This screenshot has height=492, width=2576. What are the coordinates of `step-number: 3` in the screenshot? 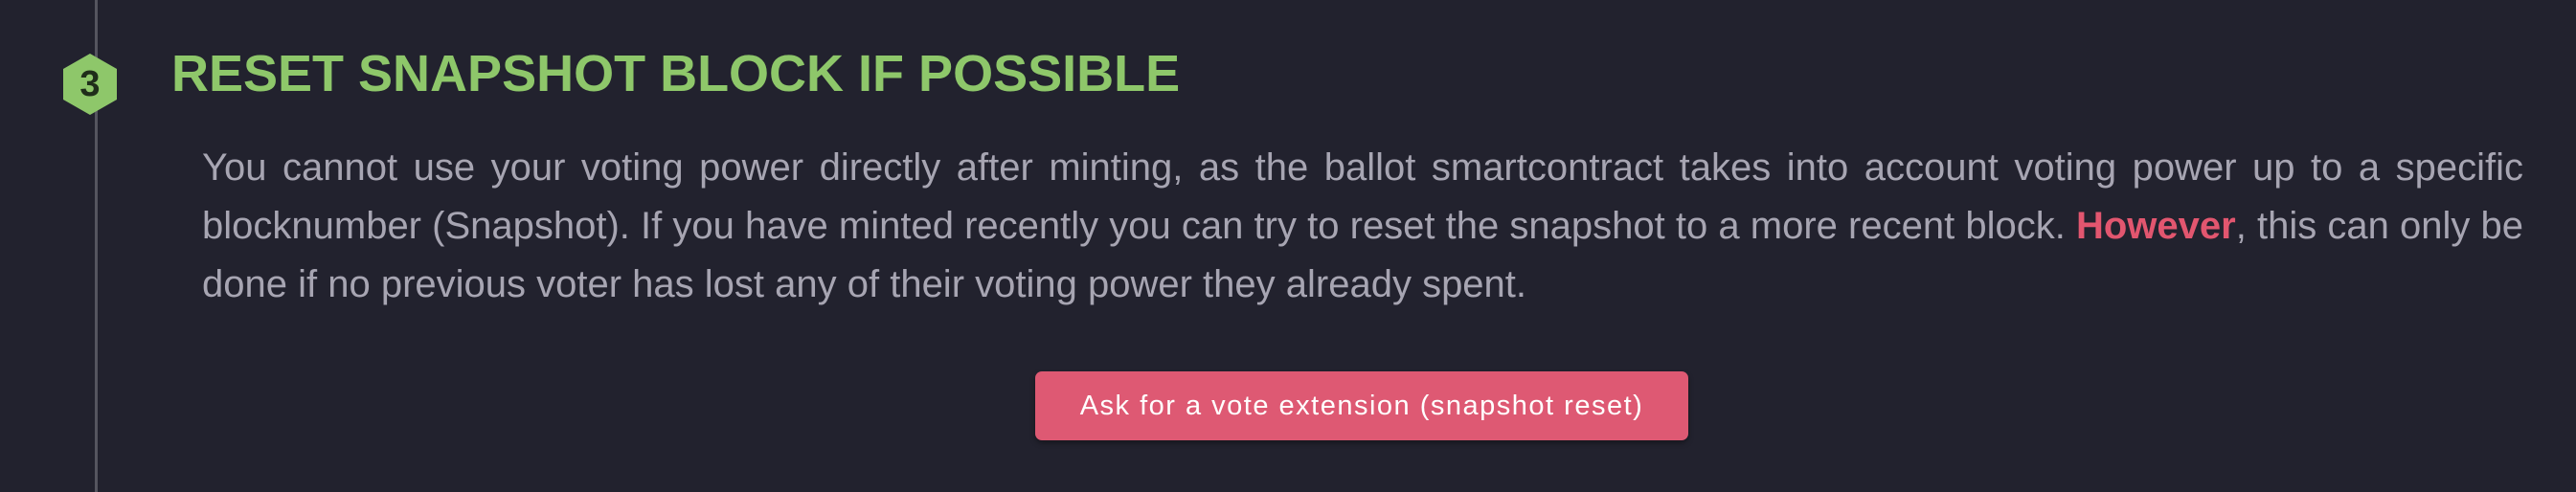 It's located at (90, 84).